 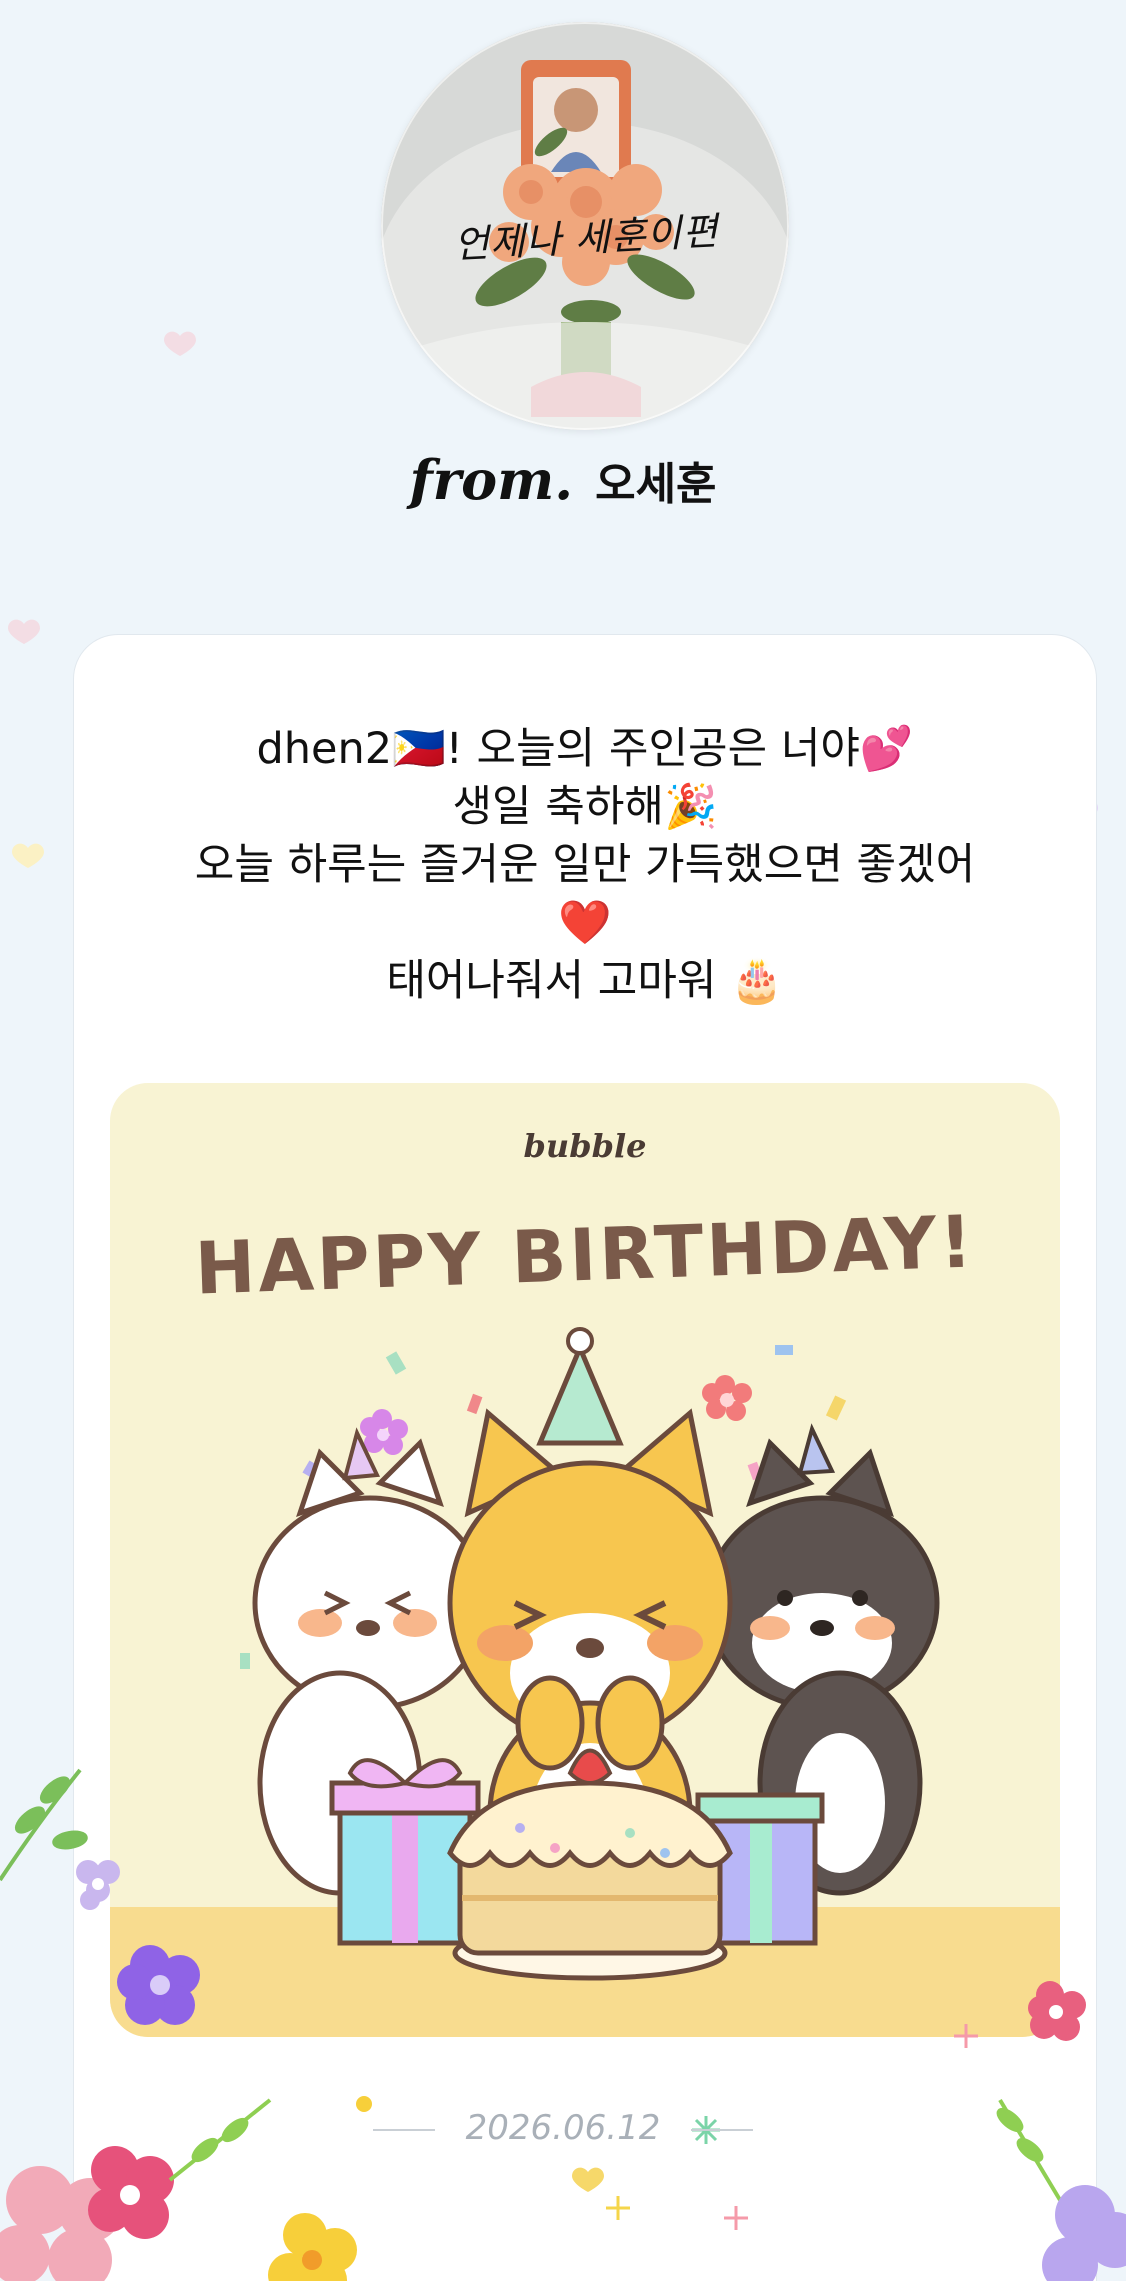 What do you see at coordinates (585, 923) in the screenshot?
I see `message-line: ❤️` at bounding box center [585, 923].